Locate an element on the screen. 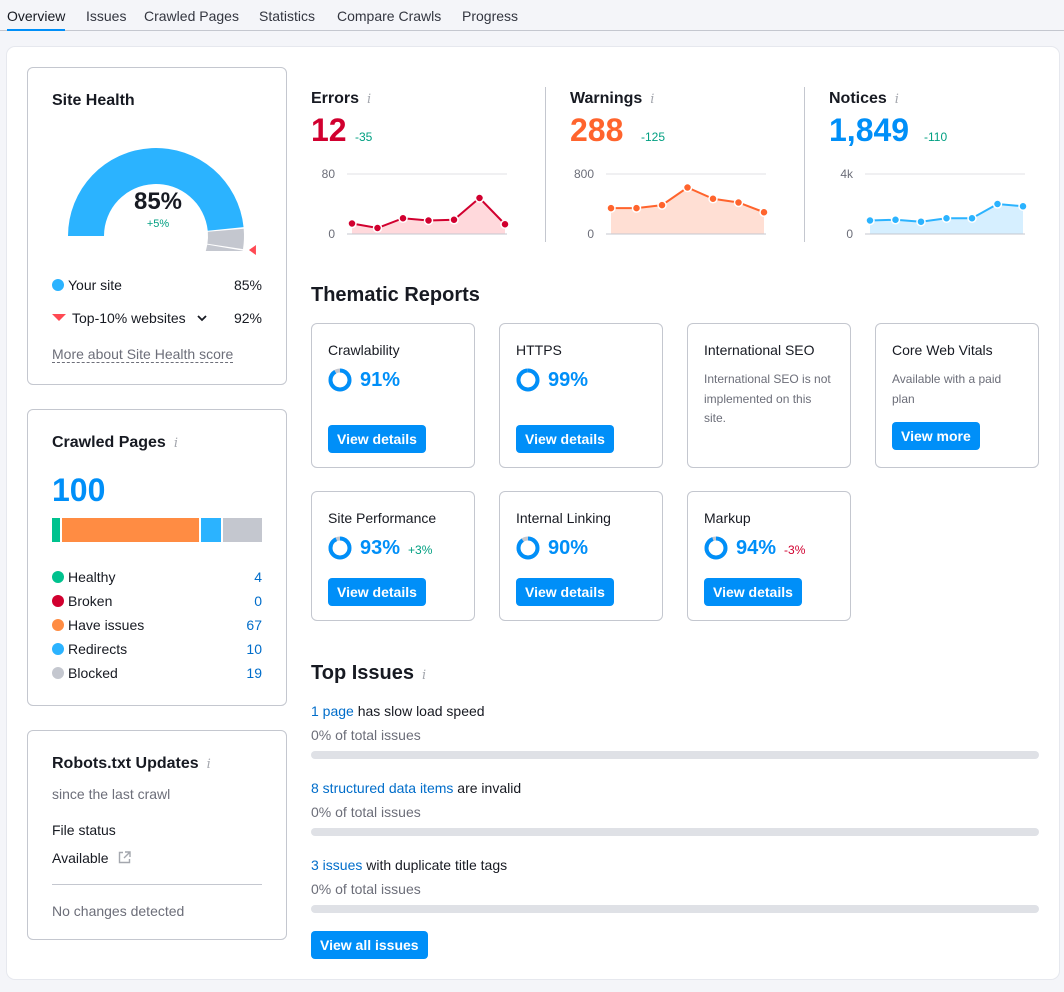  warnings-title: Warnings i is located at coordinates (612, 99).